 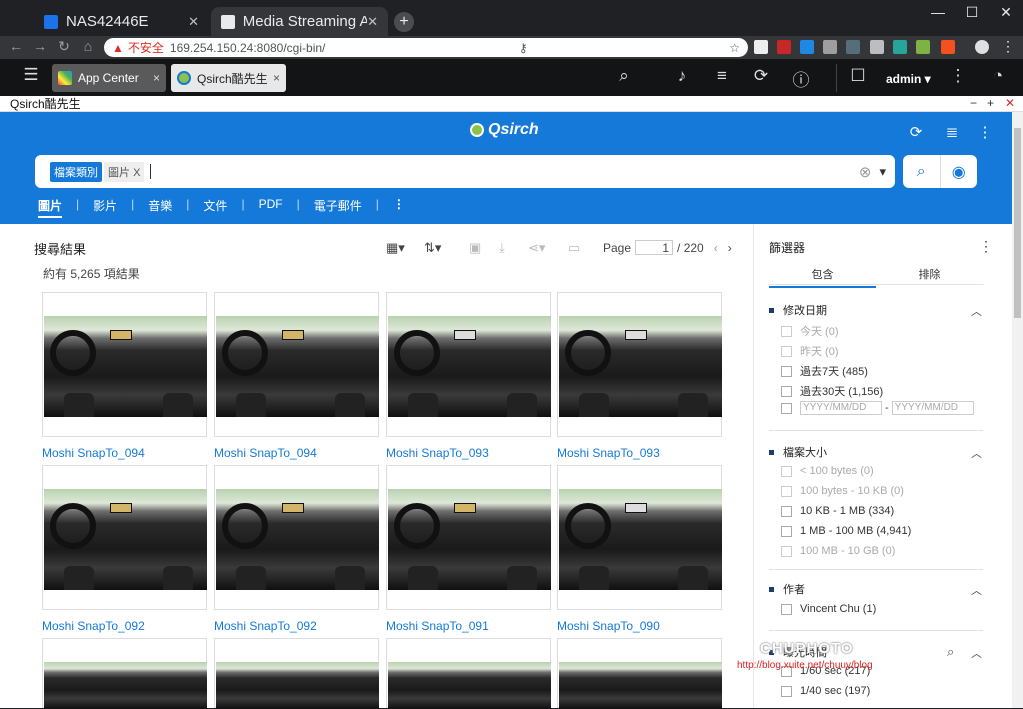 What do you see at coordinates (810, 331) in the screenshot?
I see `filter-option: 今天 (0)` at bounding box center [810, 331].